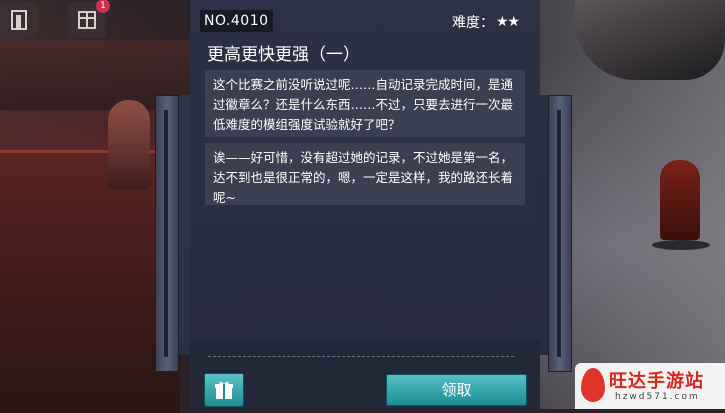 This screenshot has width=725, height=413. I want to click on challenge-title: 更高更快更强（一）, so click(283, 55).